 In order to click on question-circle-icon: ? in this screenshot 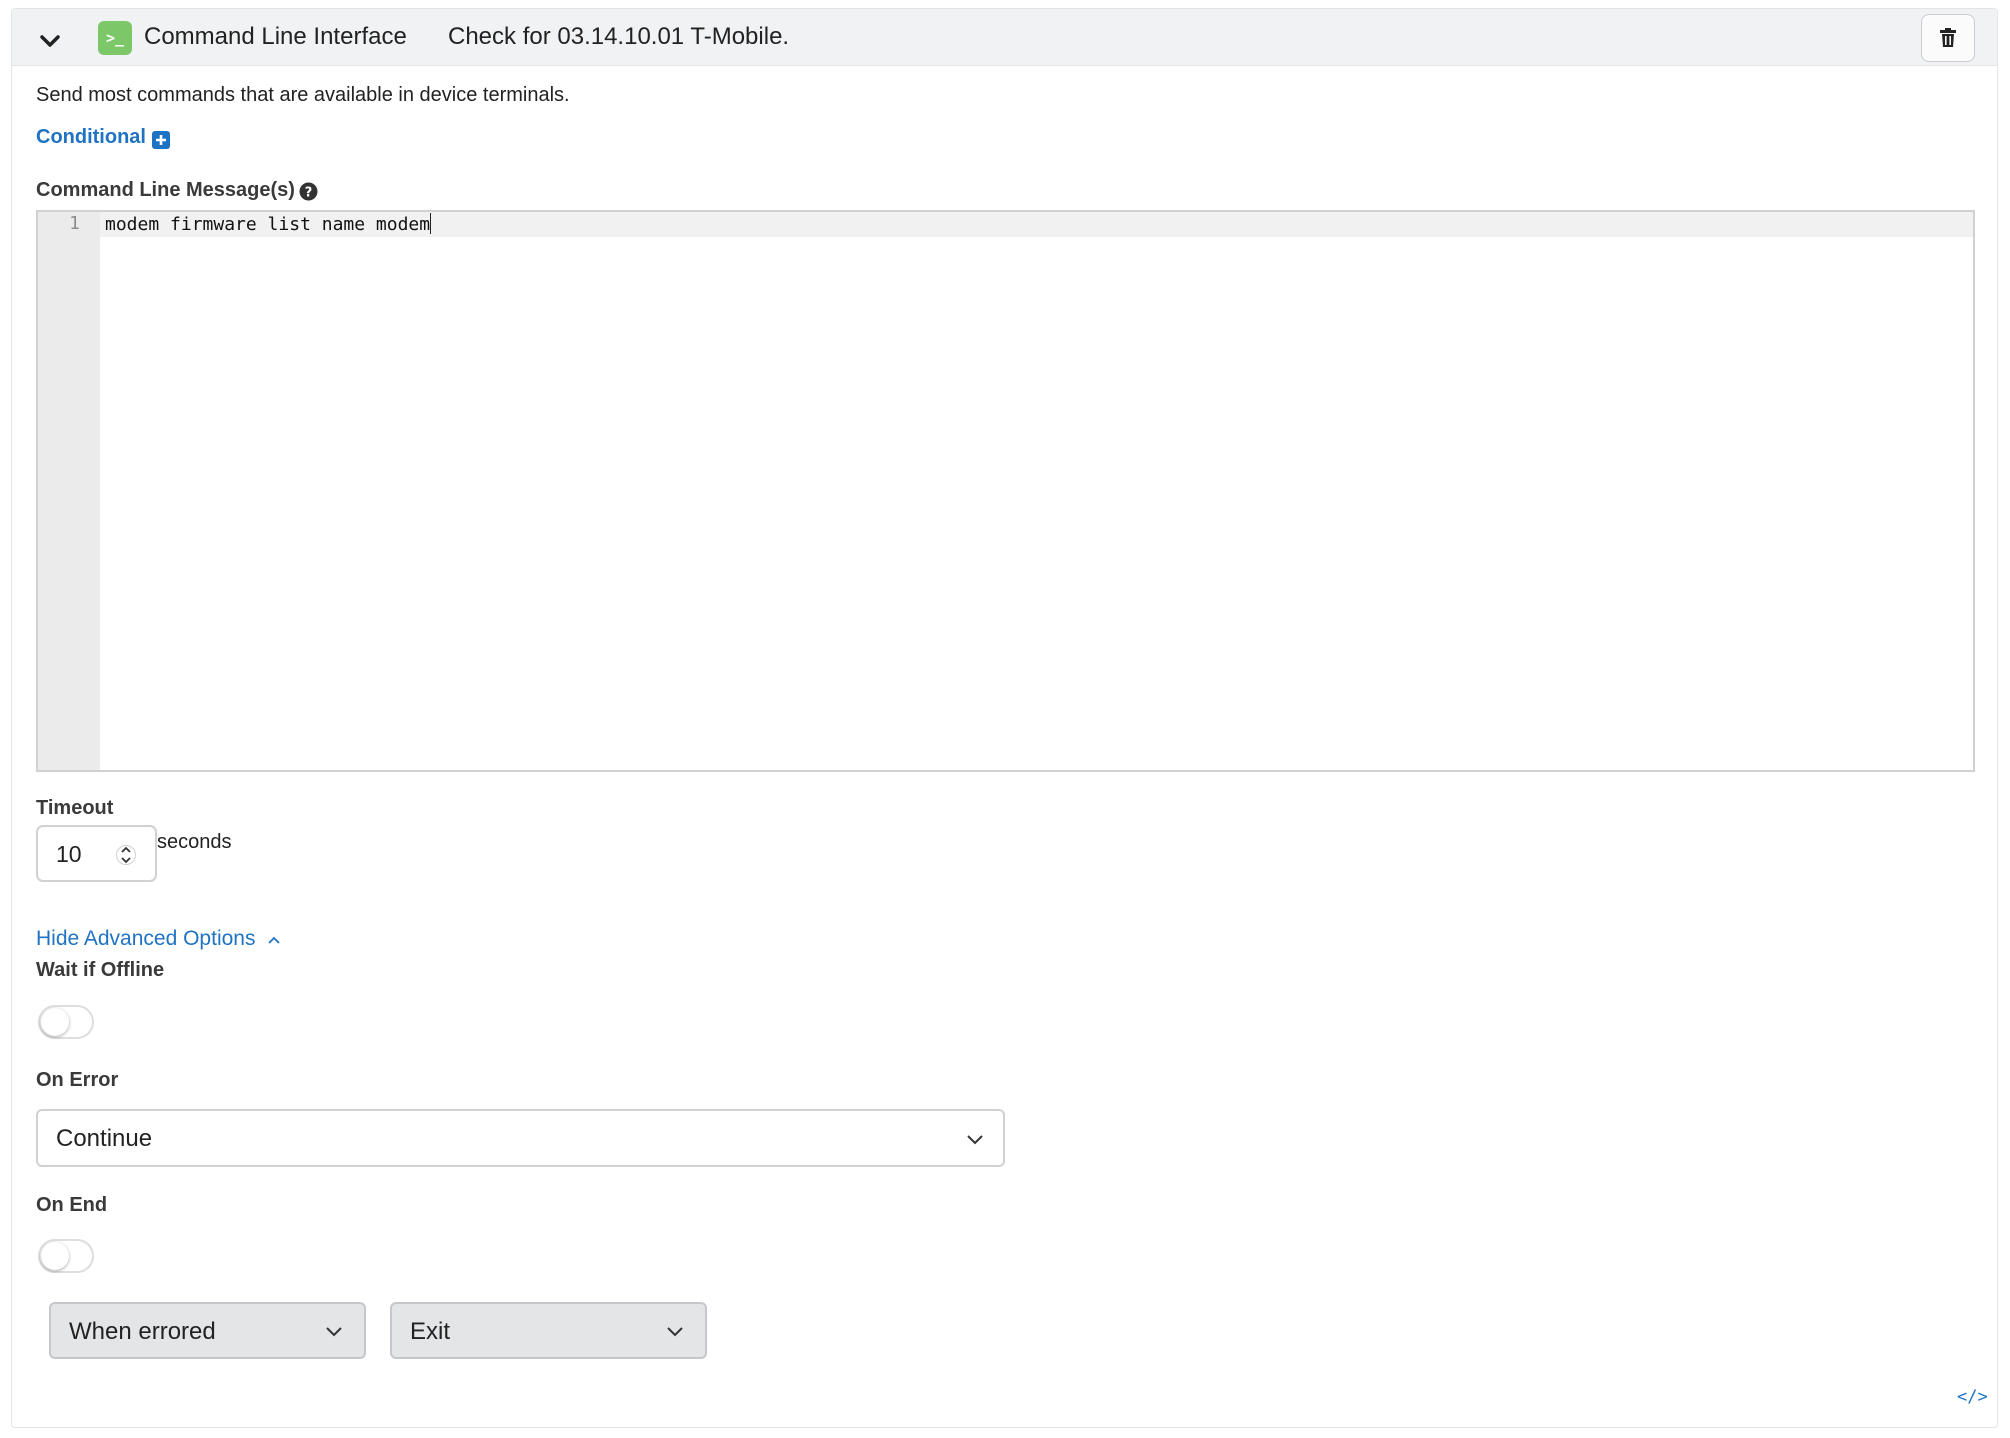, I will do `click(308, 191)`.